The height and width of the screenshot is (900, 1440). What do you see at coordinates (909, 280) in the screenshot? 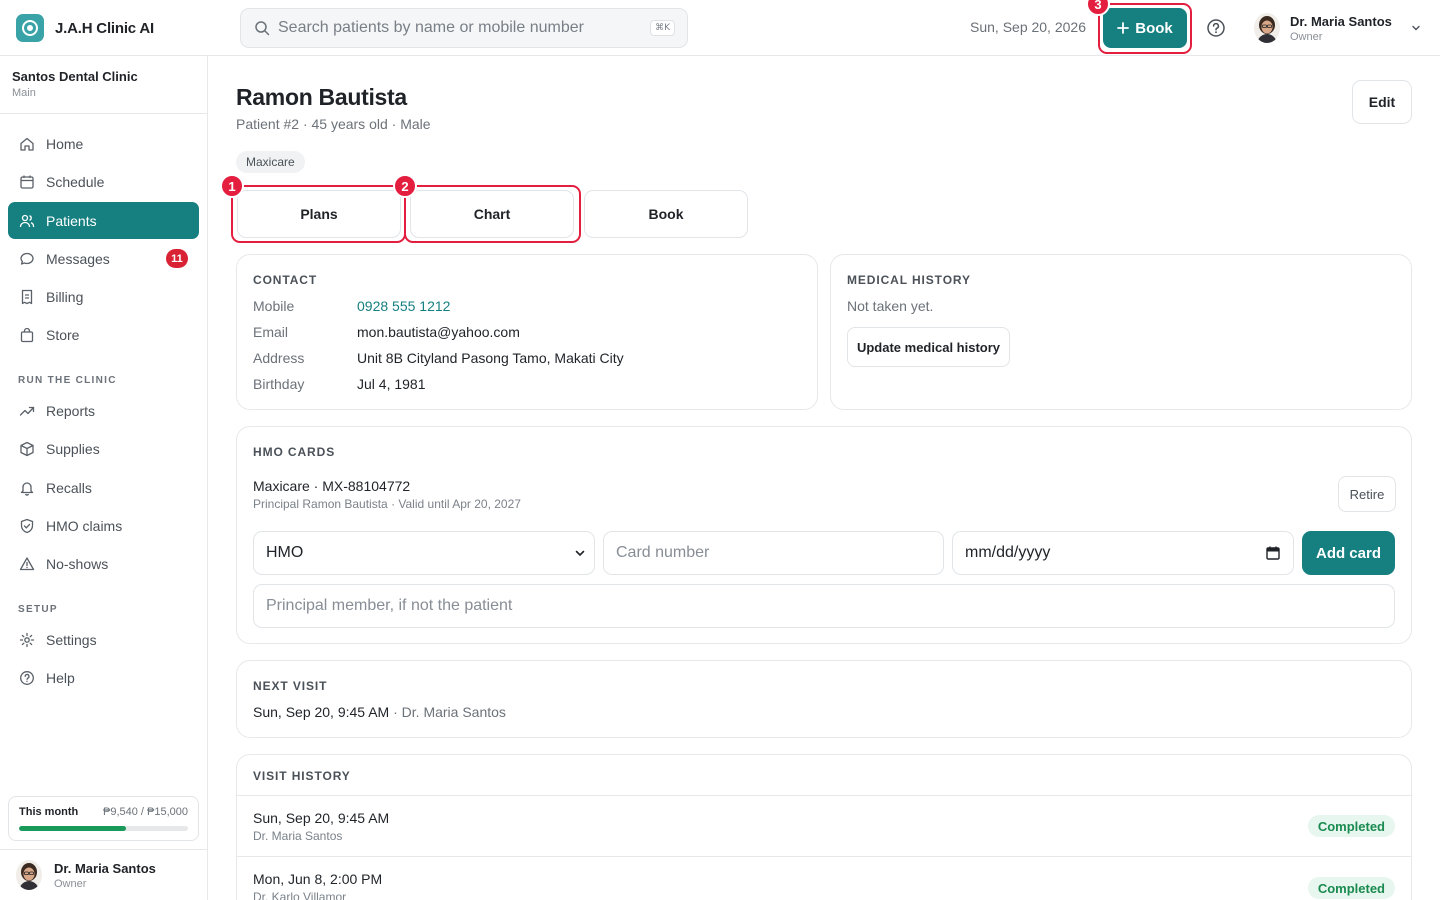
I see `medical-history-title: MEDICAL HISTORY` at bounding box center [909, 280].